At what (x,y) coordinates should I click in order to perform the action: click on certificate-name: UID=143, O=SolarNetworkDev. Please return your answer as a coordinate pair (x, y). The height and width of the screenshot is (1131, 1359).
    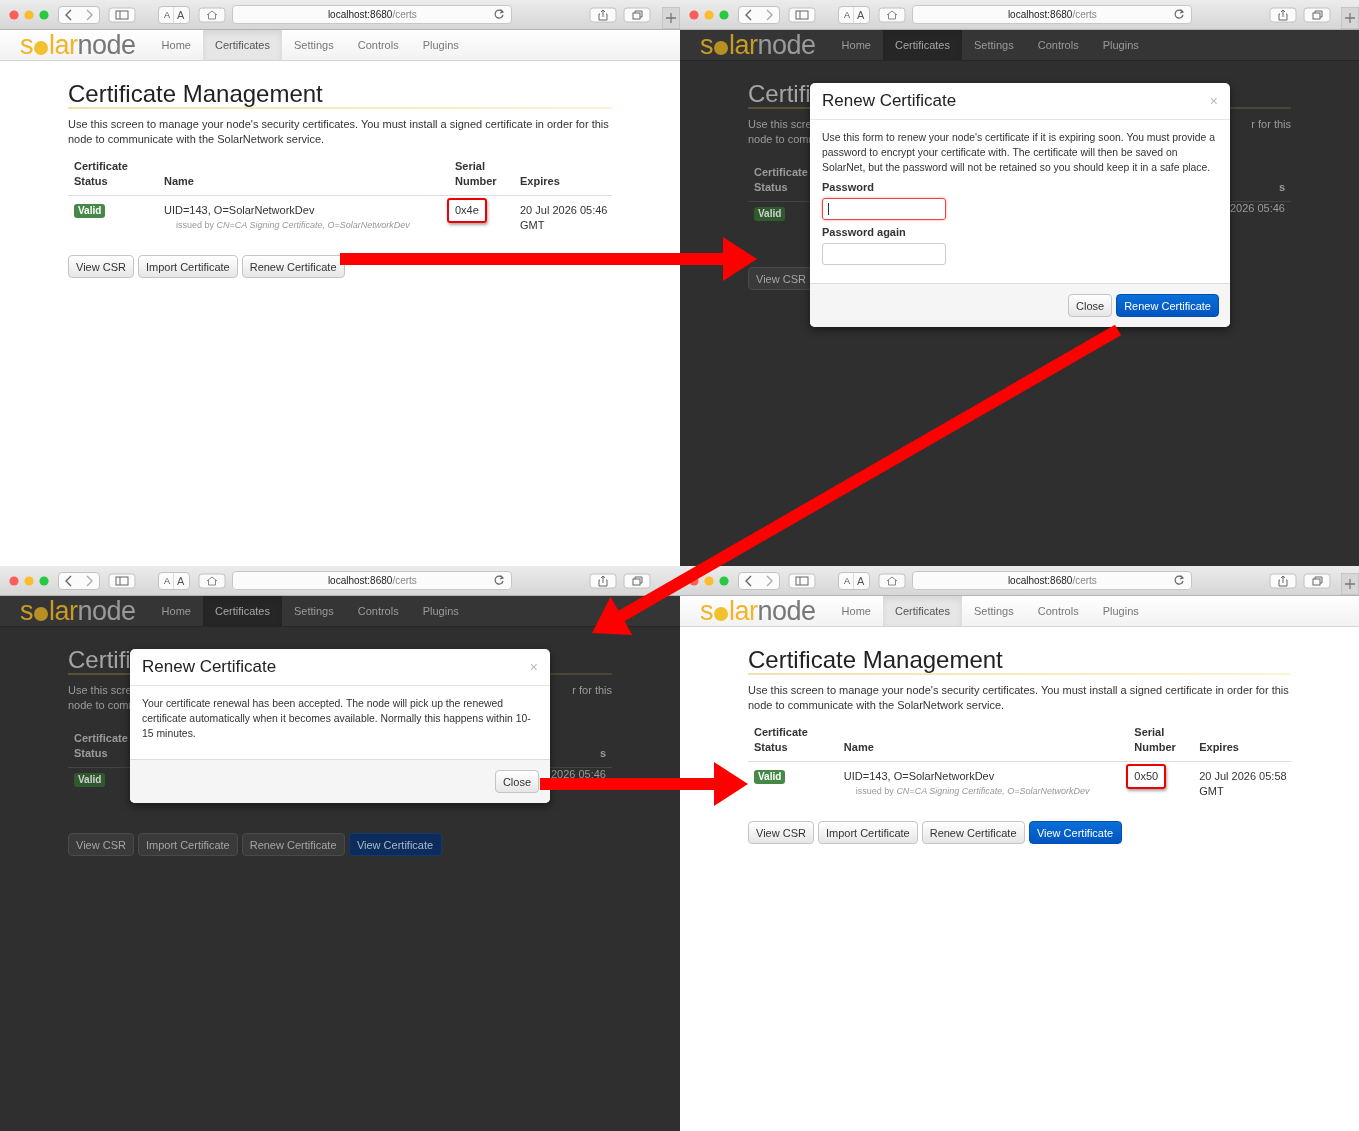
    Looking at the image, I should click on (240, 210).